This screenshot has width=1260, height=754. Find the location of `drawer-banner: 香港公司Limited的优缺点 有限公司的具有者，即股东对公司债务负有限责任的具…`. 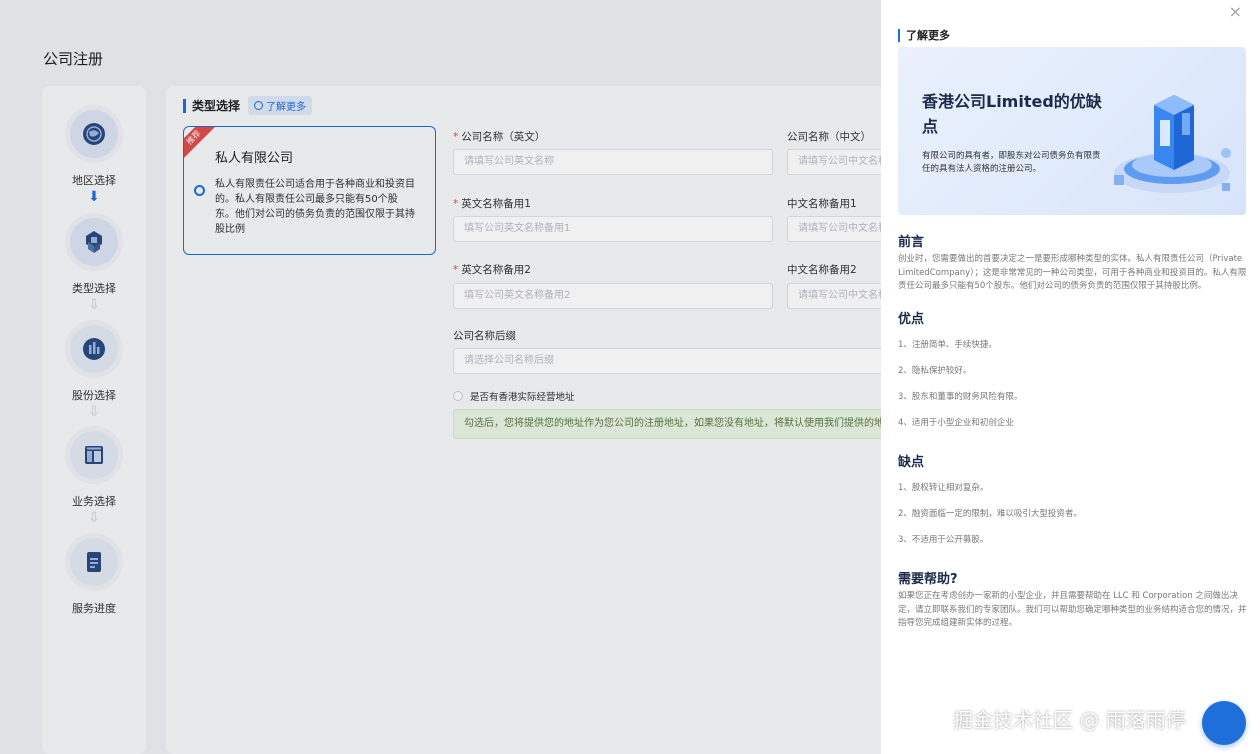

drawer-banner: 香港公司Limited的优缺点 有限公司的具有者，即股东对公司债务负有限责任的具… is located at coordinates (1072, 131).